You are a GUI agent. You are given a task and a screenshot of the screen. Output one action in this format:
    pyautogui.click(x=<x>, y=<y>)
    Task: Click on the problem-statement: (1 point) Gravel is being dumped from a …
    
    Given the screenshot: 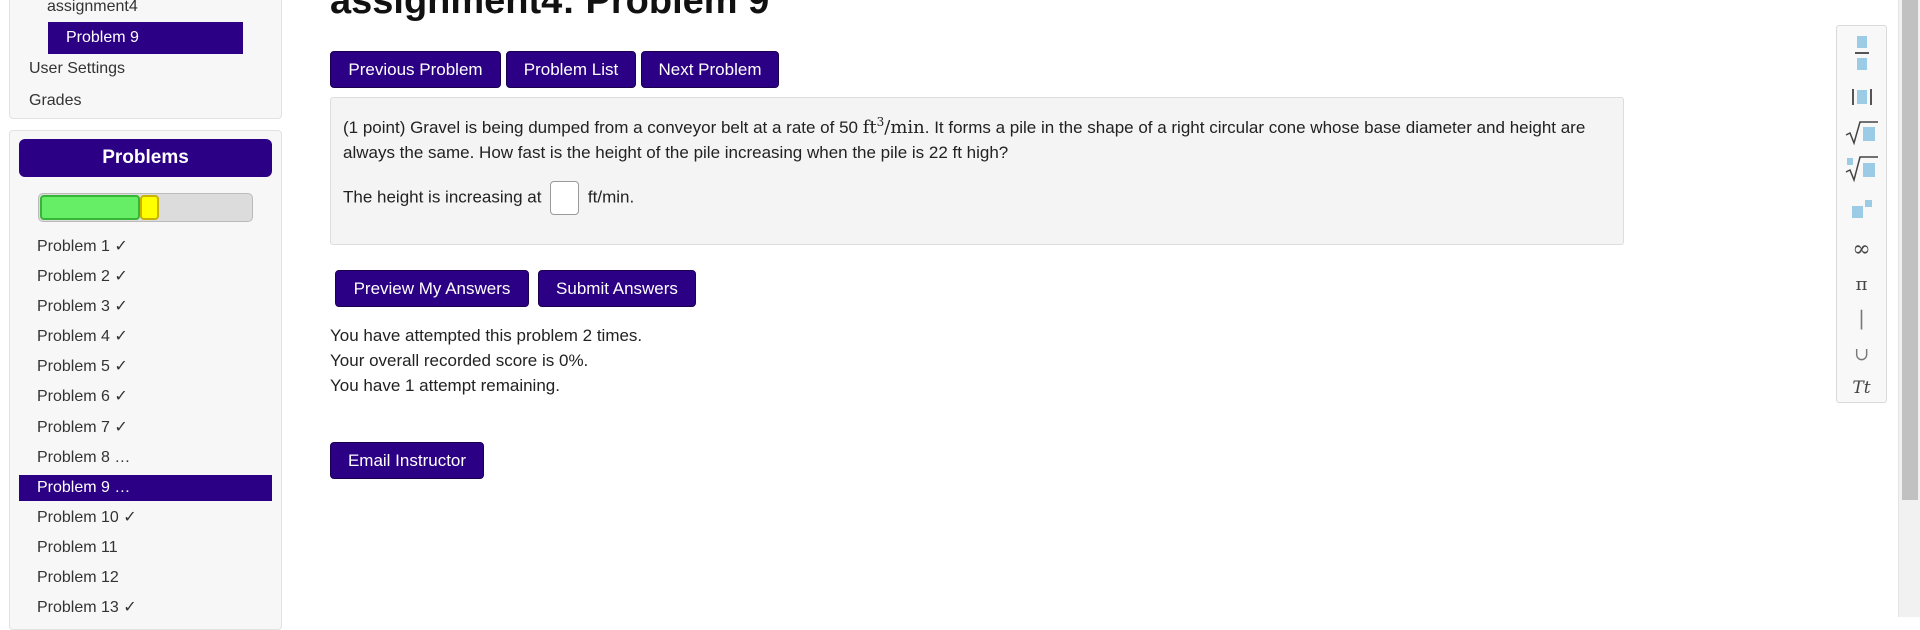 What is the action you would take?
    pyautogui.click(x=978, y=137)
    